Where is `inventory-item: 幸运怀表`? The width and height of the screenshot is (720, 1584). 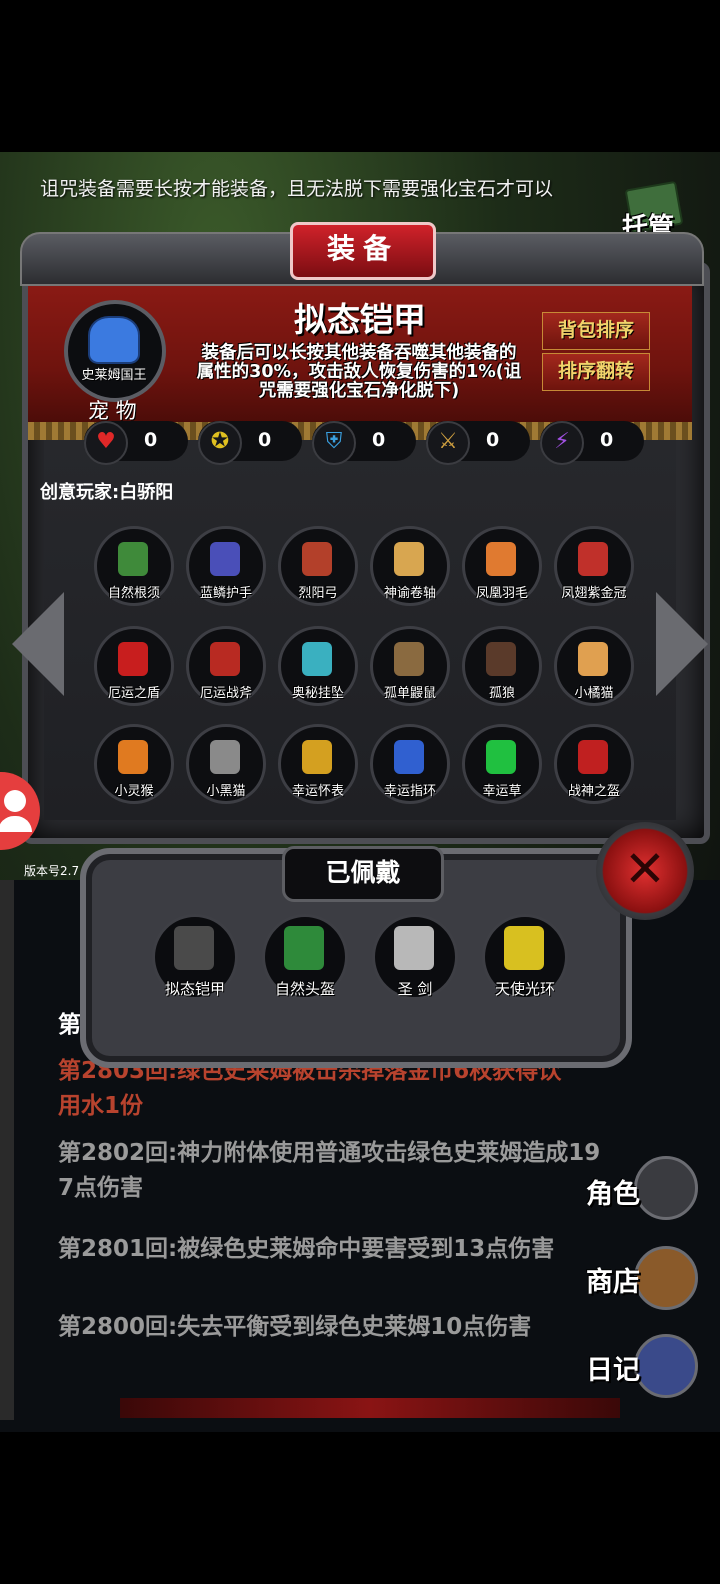
inventory-item: 幸运怀表 is located at coordinates (318, 764).